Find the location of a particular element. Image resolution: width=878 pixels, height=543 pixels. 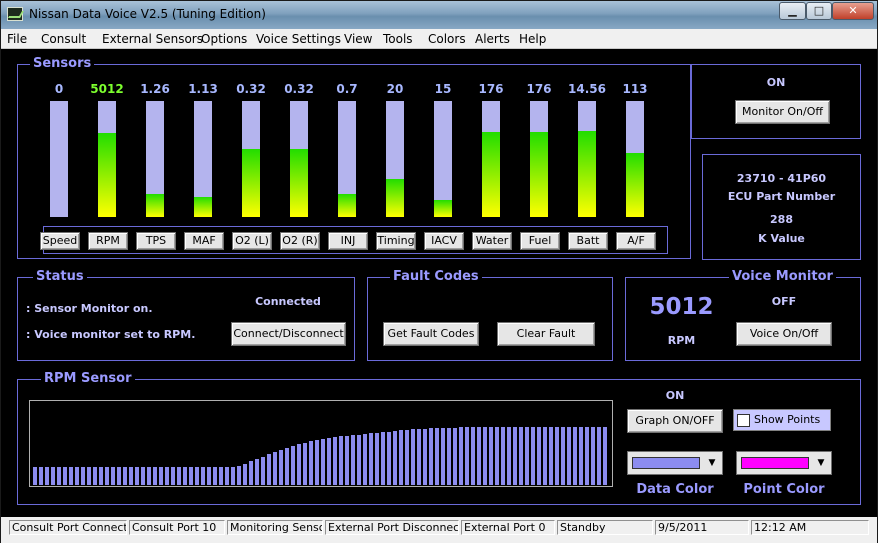

sensor-value: 14.56 is located at coordinates (587, 89).